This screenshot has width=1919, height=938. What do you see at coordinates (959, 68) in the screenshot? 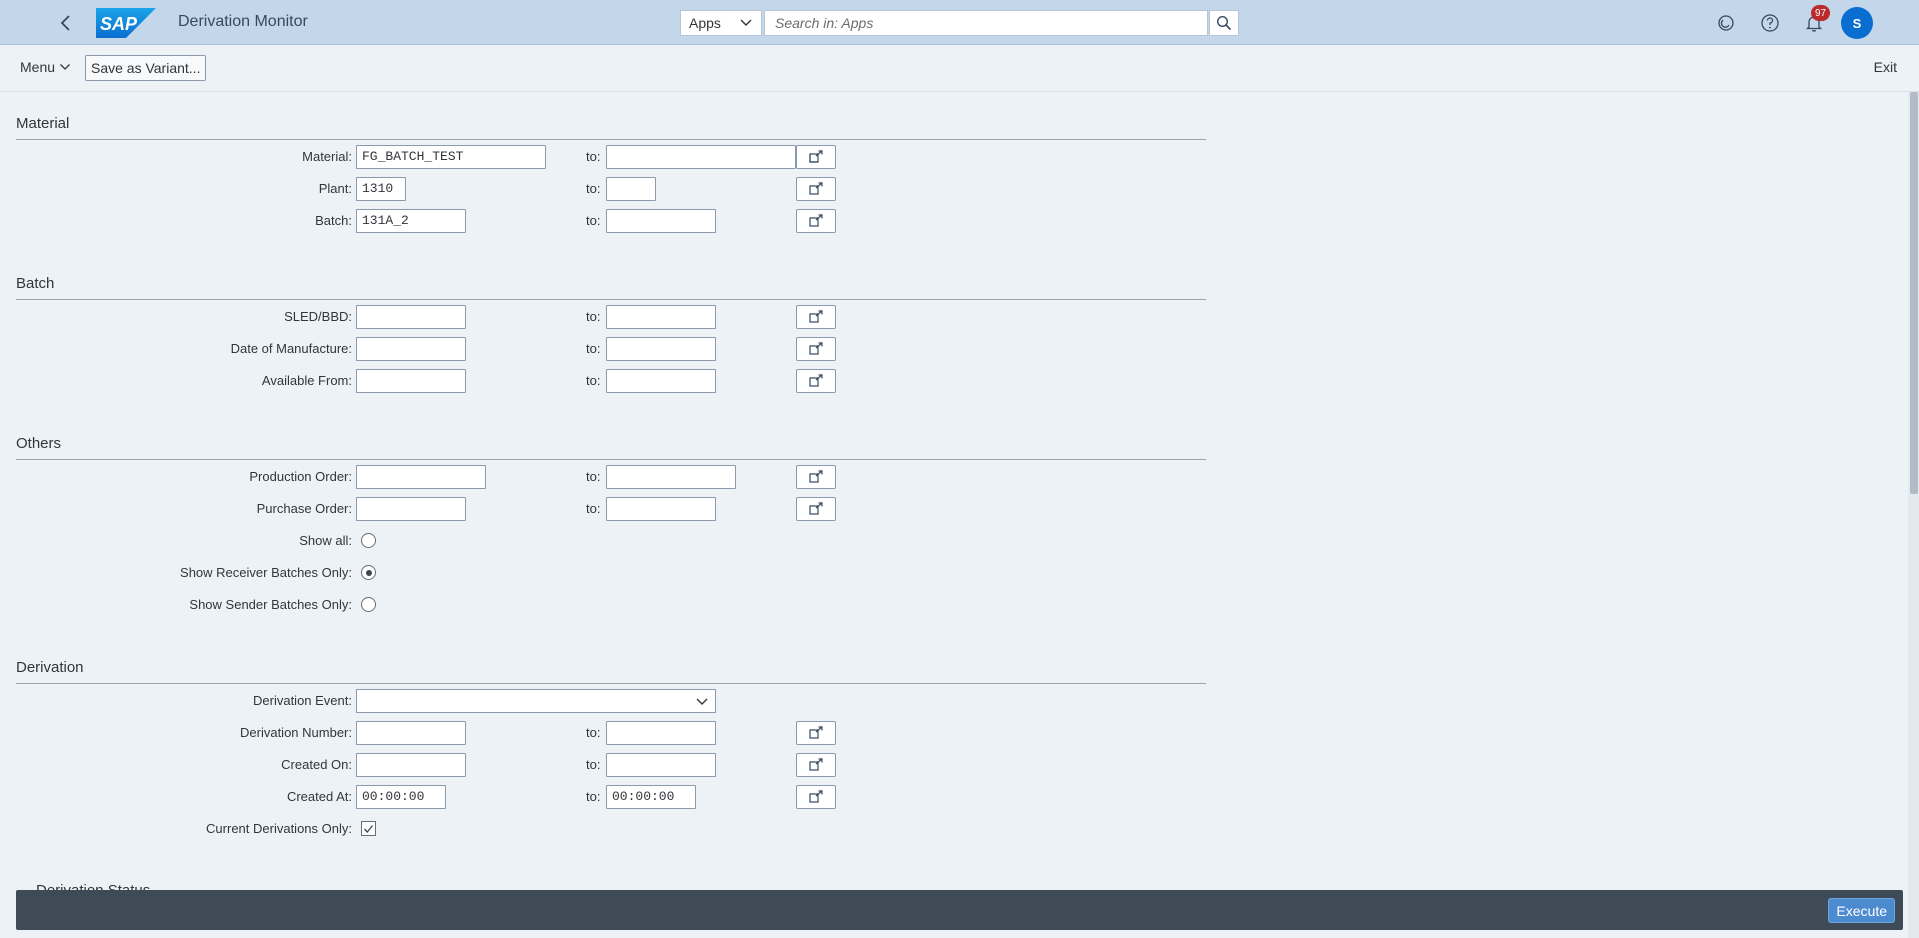
I see `toolbar: Menu Save as Variant... Exit` at bounding box center [959, 68].